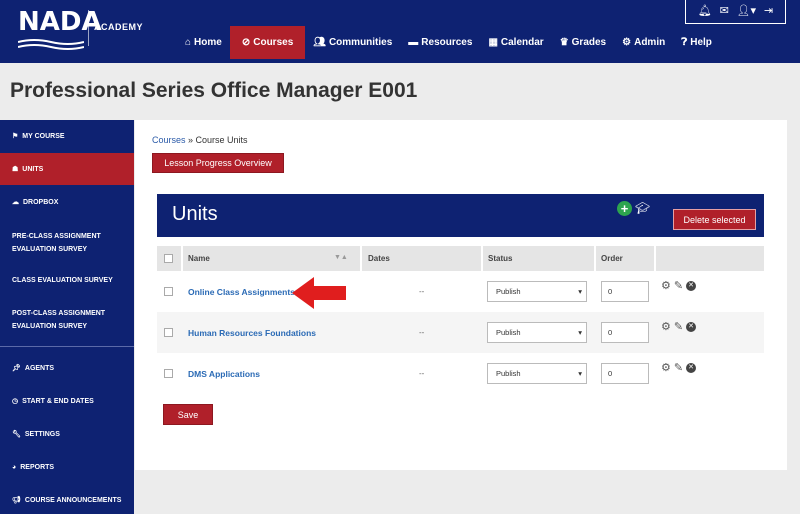 This screenshot has height=514, width=800. I want to click on logo-text: NADA, so click(60, 22).